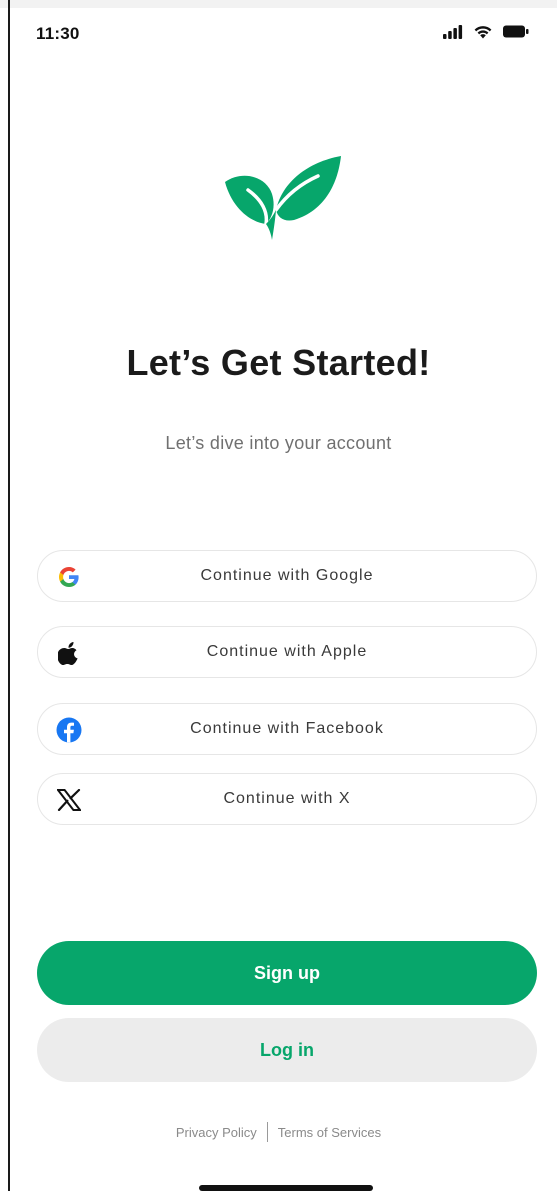 Image resolution: width=557 pixels, height=1191 pixels. Describe the element at coordinates (278, 362) in the screenshot. I see `page-title: Let’s Get Started!` at that location.